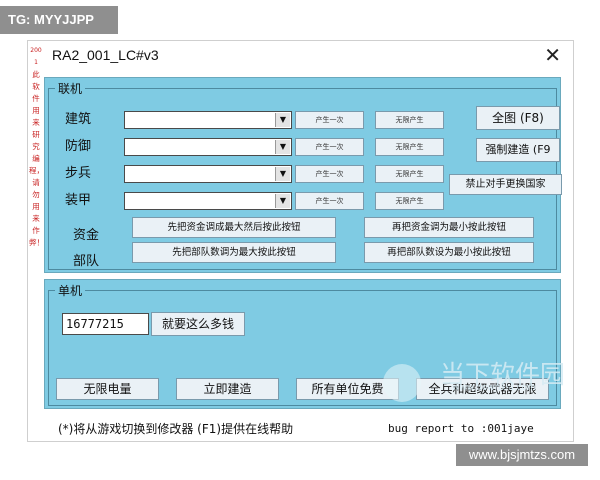 The image size is (600, 480). What do you see at coordinates (36, 56) in the screenshot?
I see `side-warning-top: 2001` at bounding box center [36, 56].